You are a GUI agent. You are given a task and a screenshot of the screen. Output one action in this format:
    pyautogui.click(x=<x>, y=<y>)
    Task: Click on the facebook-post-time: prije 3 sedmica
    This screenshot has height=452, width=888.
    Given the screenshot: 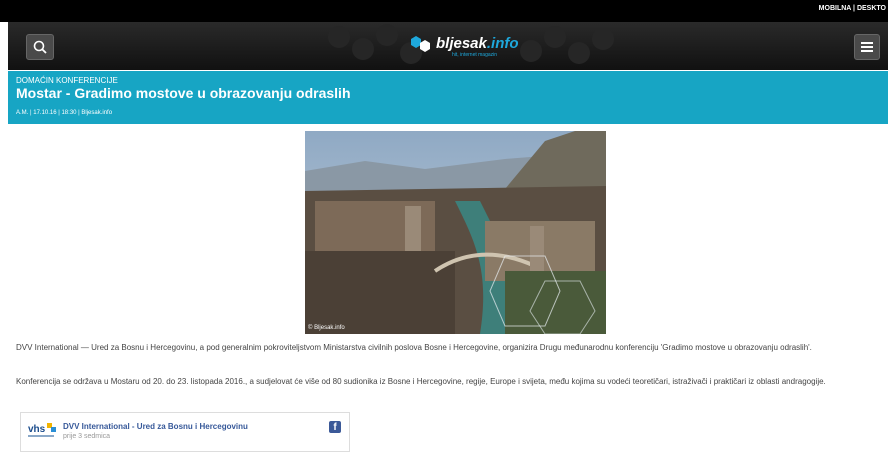 What is the action you would take?
    pyautogui.click(x=87, y=436)
    